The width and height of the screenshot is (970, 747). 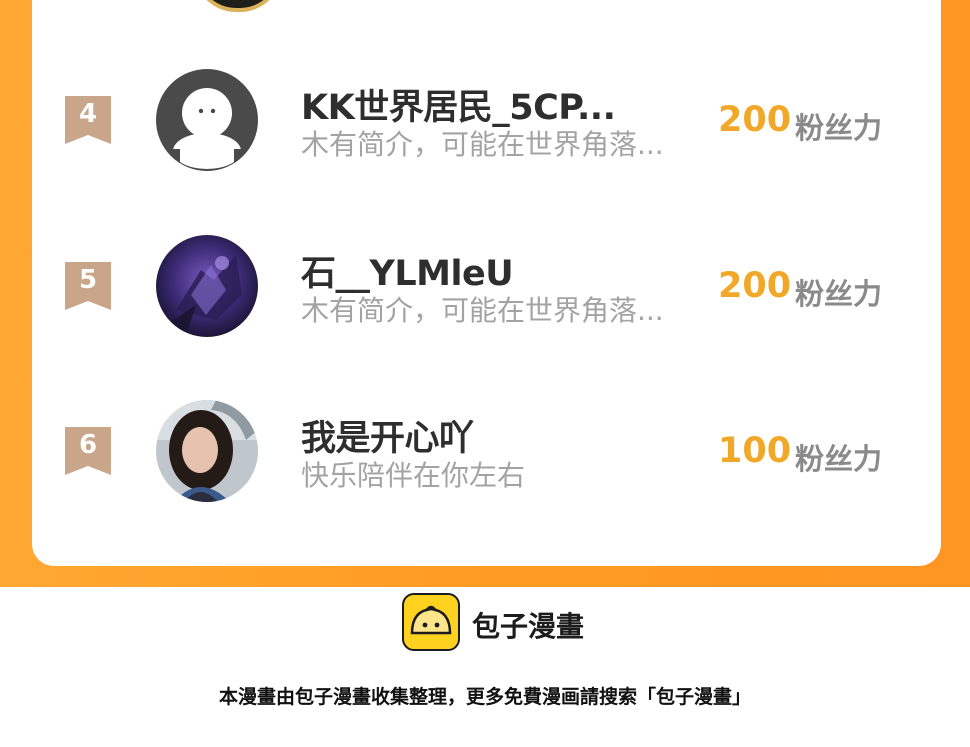 I want to click on rank-flag-icon: 5, so click(x=88, y=286).